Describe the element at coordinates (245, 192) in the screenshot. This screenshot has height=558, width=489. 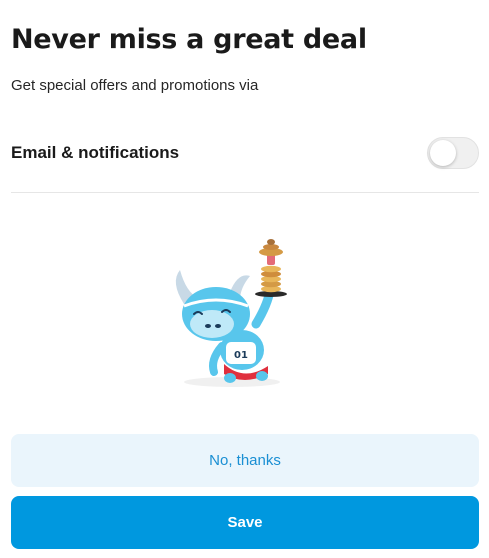
I see `divider` at that location.